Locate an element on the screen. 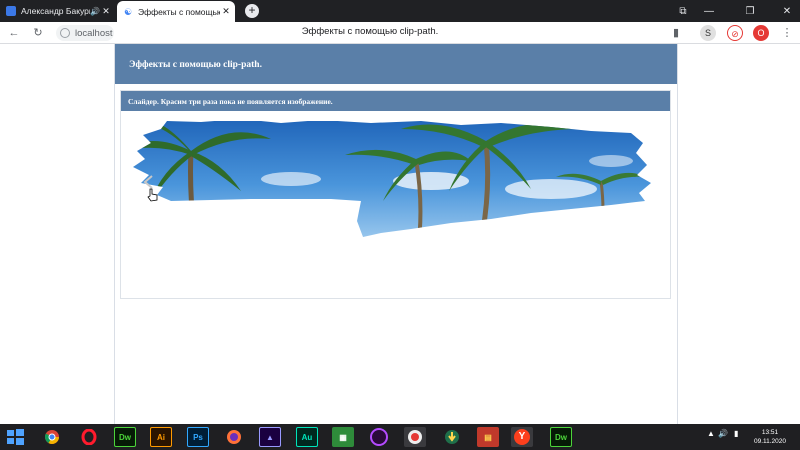  clock-time: 13:51 is located at coordinates (770, 432).